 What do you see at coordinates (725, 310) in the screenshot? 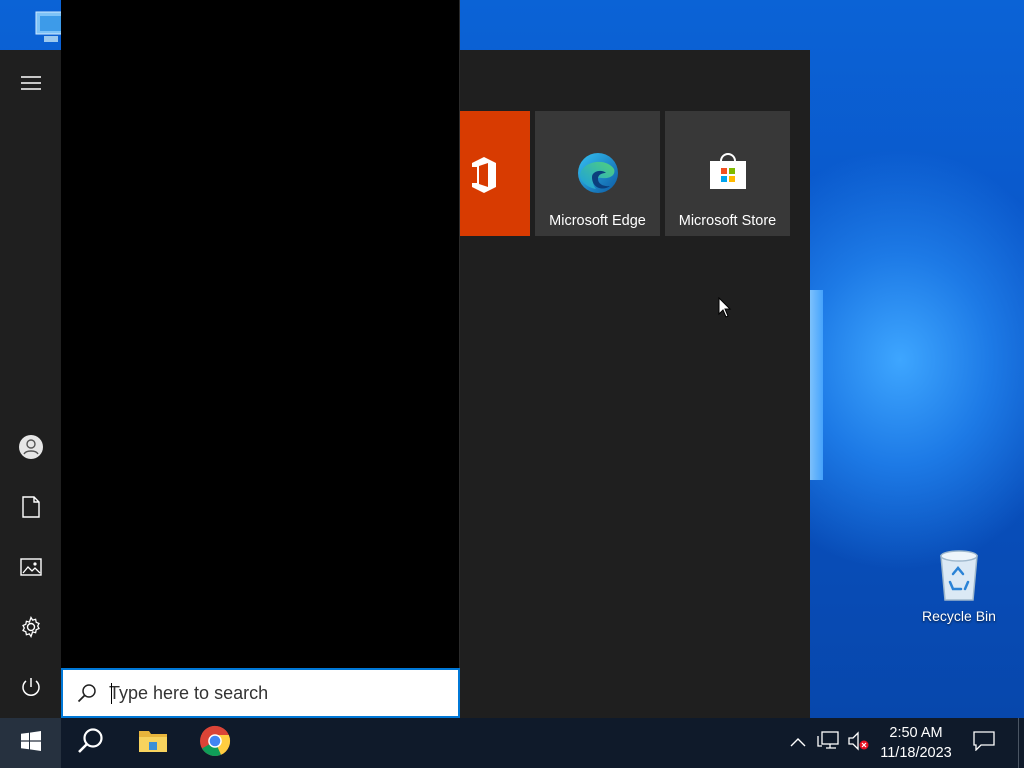
I see `mouse-cursor-icon` at bounding box center [725, 310].